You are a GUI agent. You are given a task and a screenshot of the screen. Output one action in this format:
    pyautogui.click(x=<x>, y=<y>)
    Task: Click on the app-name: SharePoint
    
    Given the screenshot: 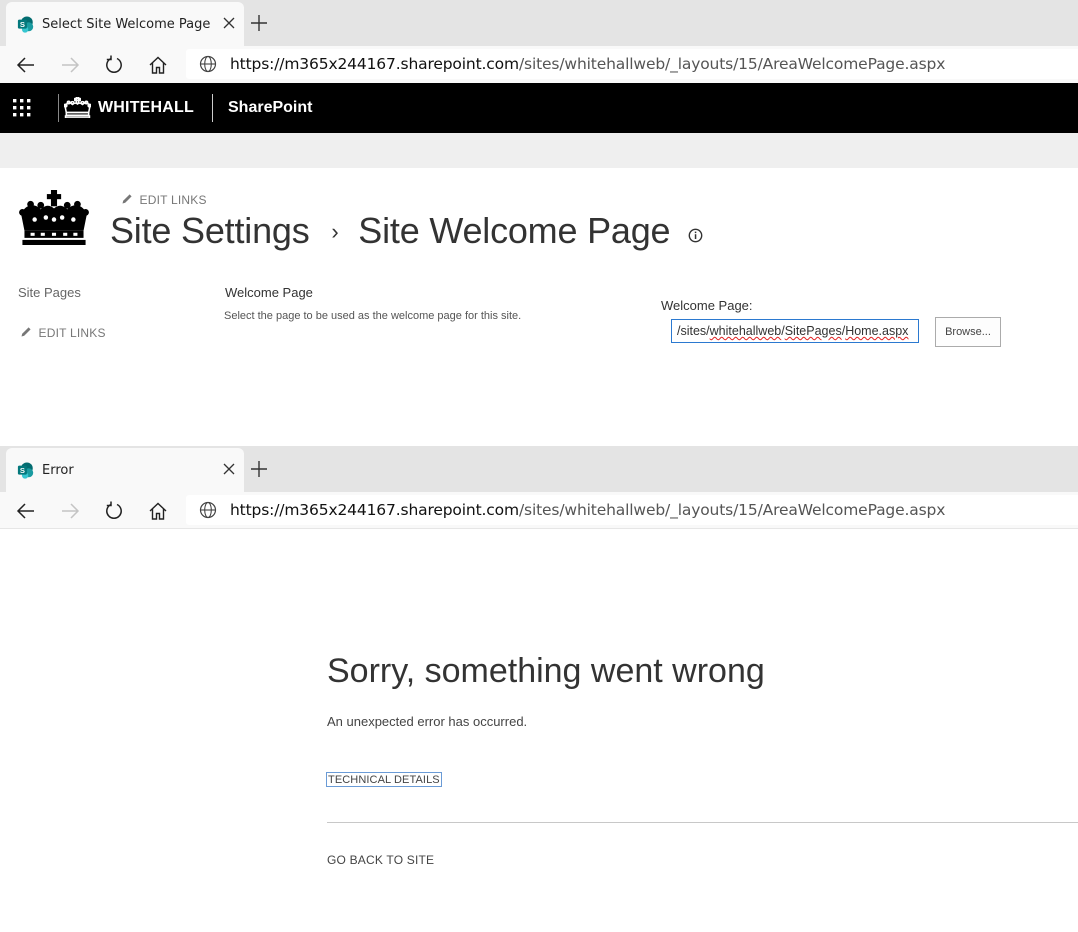 What is the action you would take?
    pyautogui.click(x=270, y=108)
    